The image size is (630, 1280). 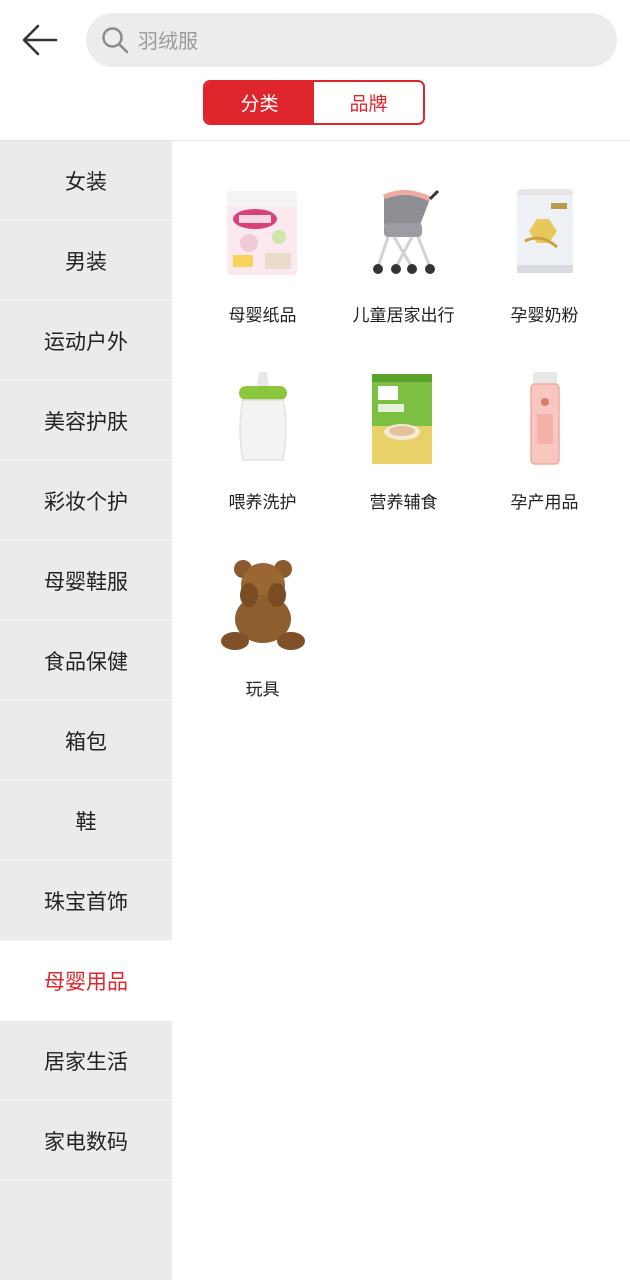 What do you see at coordinates (86, 1061) in the screenshot?
I see `sidebar-item-home-living: 居家生活` at bounding box center [86, 1061].